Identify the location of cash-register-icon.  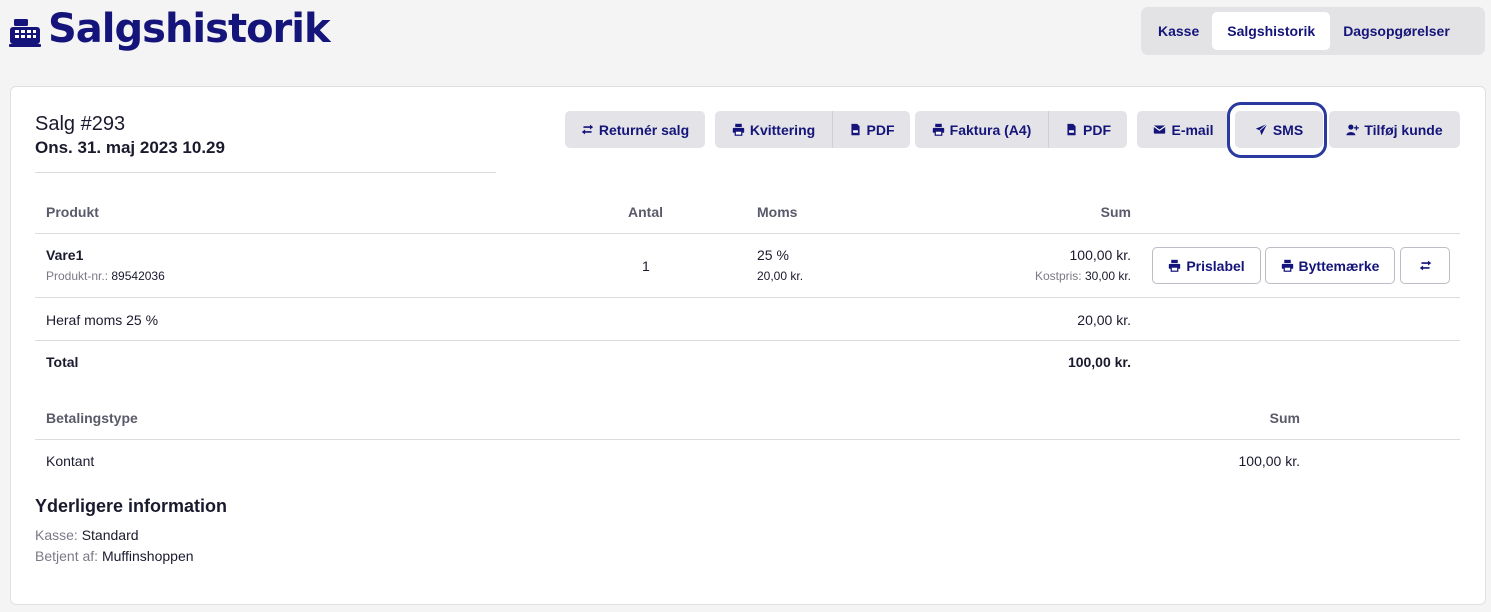
(25, 33).